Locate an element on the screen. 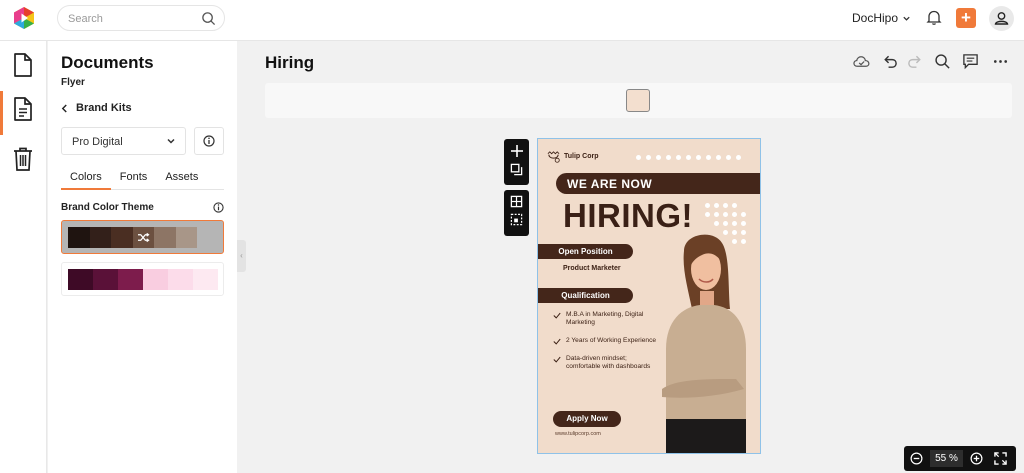  avatar is located at coordinates (1001, 18).